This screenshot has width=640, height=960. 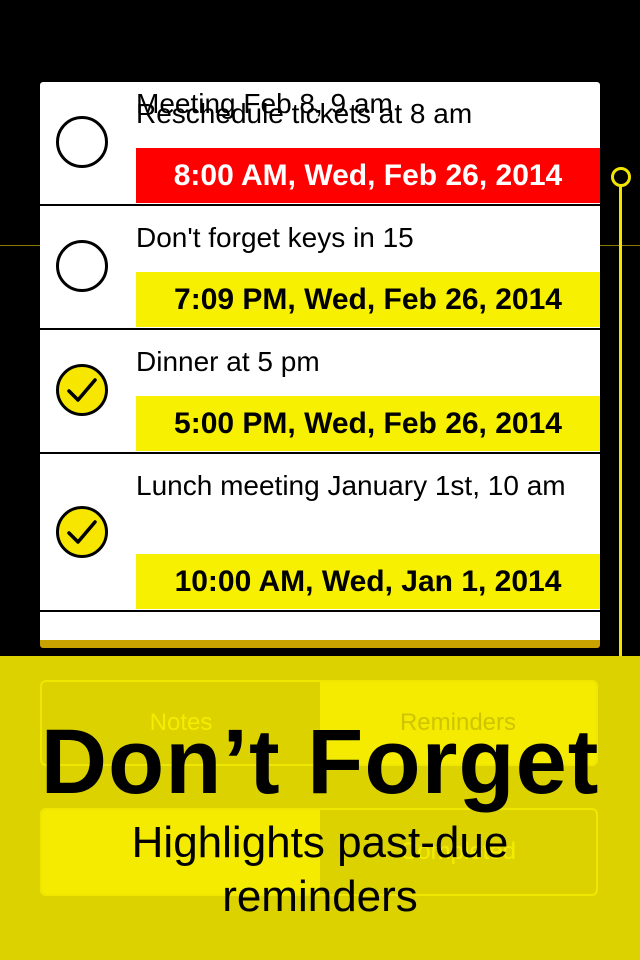 I want to click on reminder-title: Dinner at 5 pm, so click(x=228, y=361).